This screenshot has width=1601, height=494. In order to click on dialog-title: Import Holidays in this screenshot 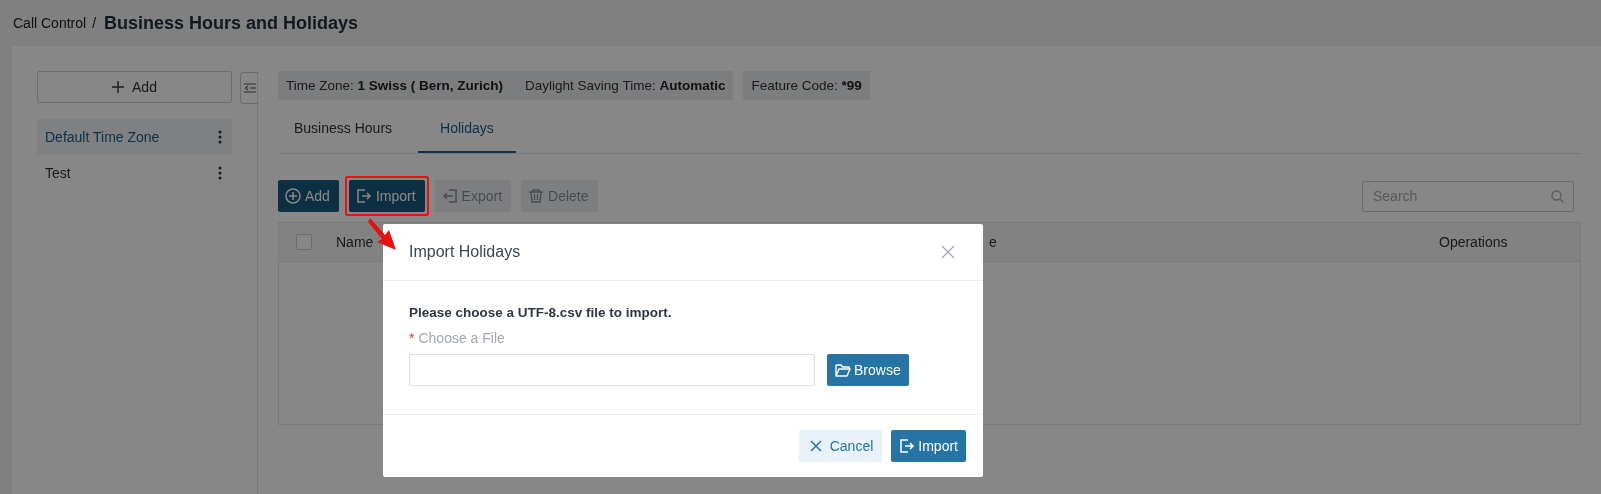, I will do `click(465, 252)`.